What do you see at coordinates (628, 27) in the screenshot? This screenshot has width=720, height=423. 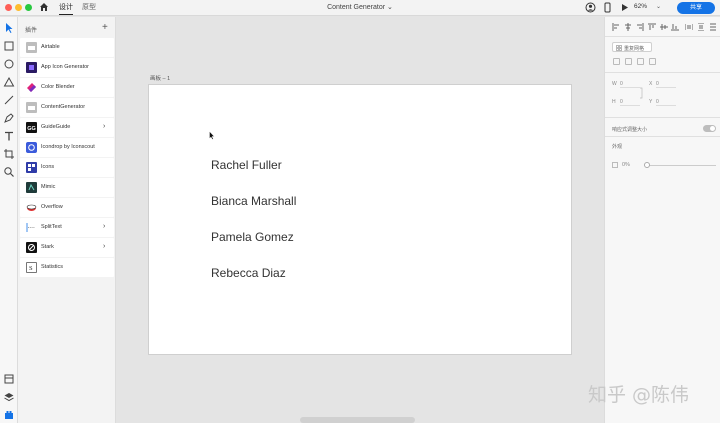 I see `align-center-icon` at bounding box center [628, 27].